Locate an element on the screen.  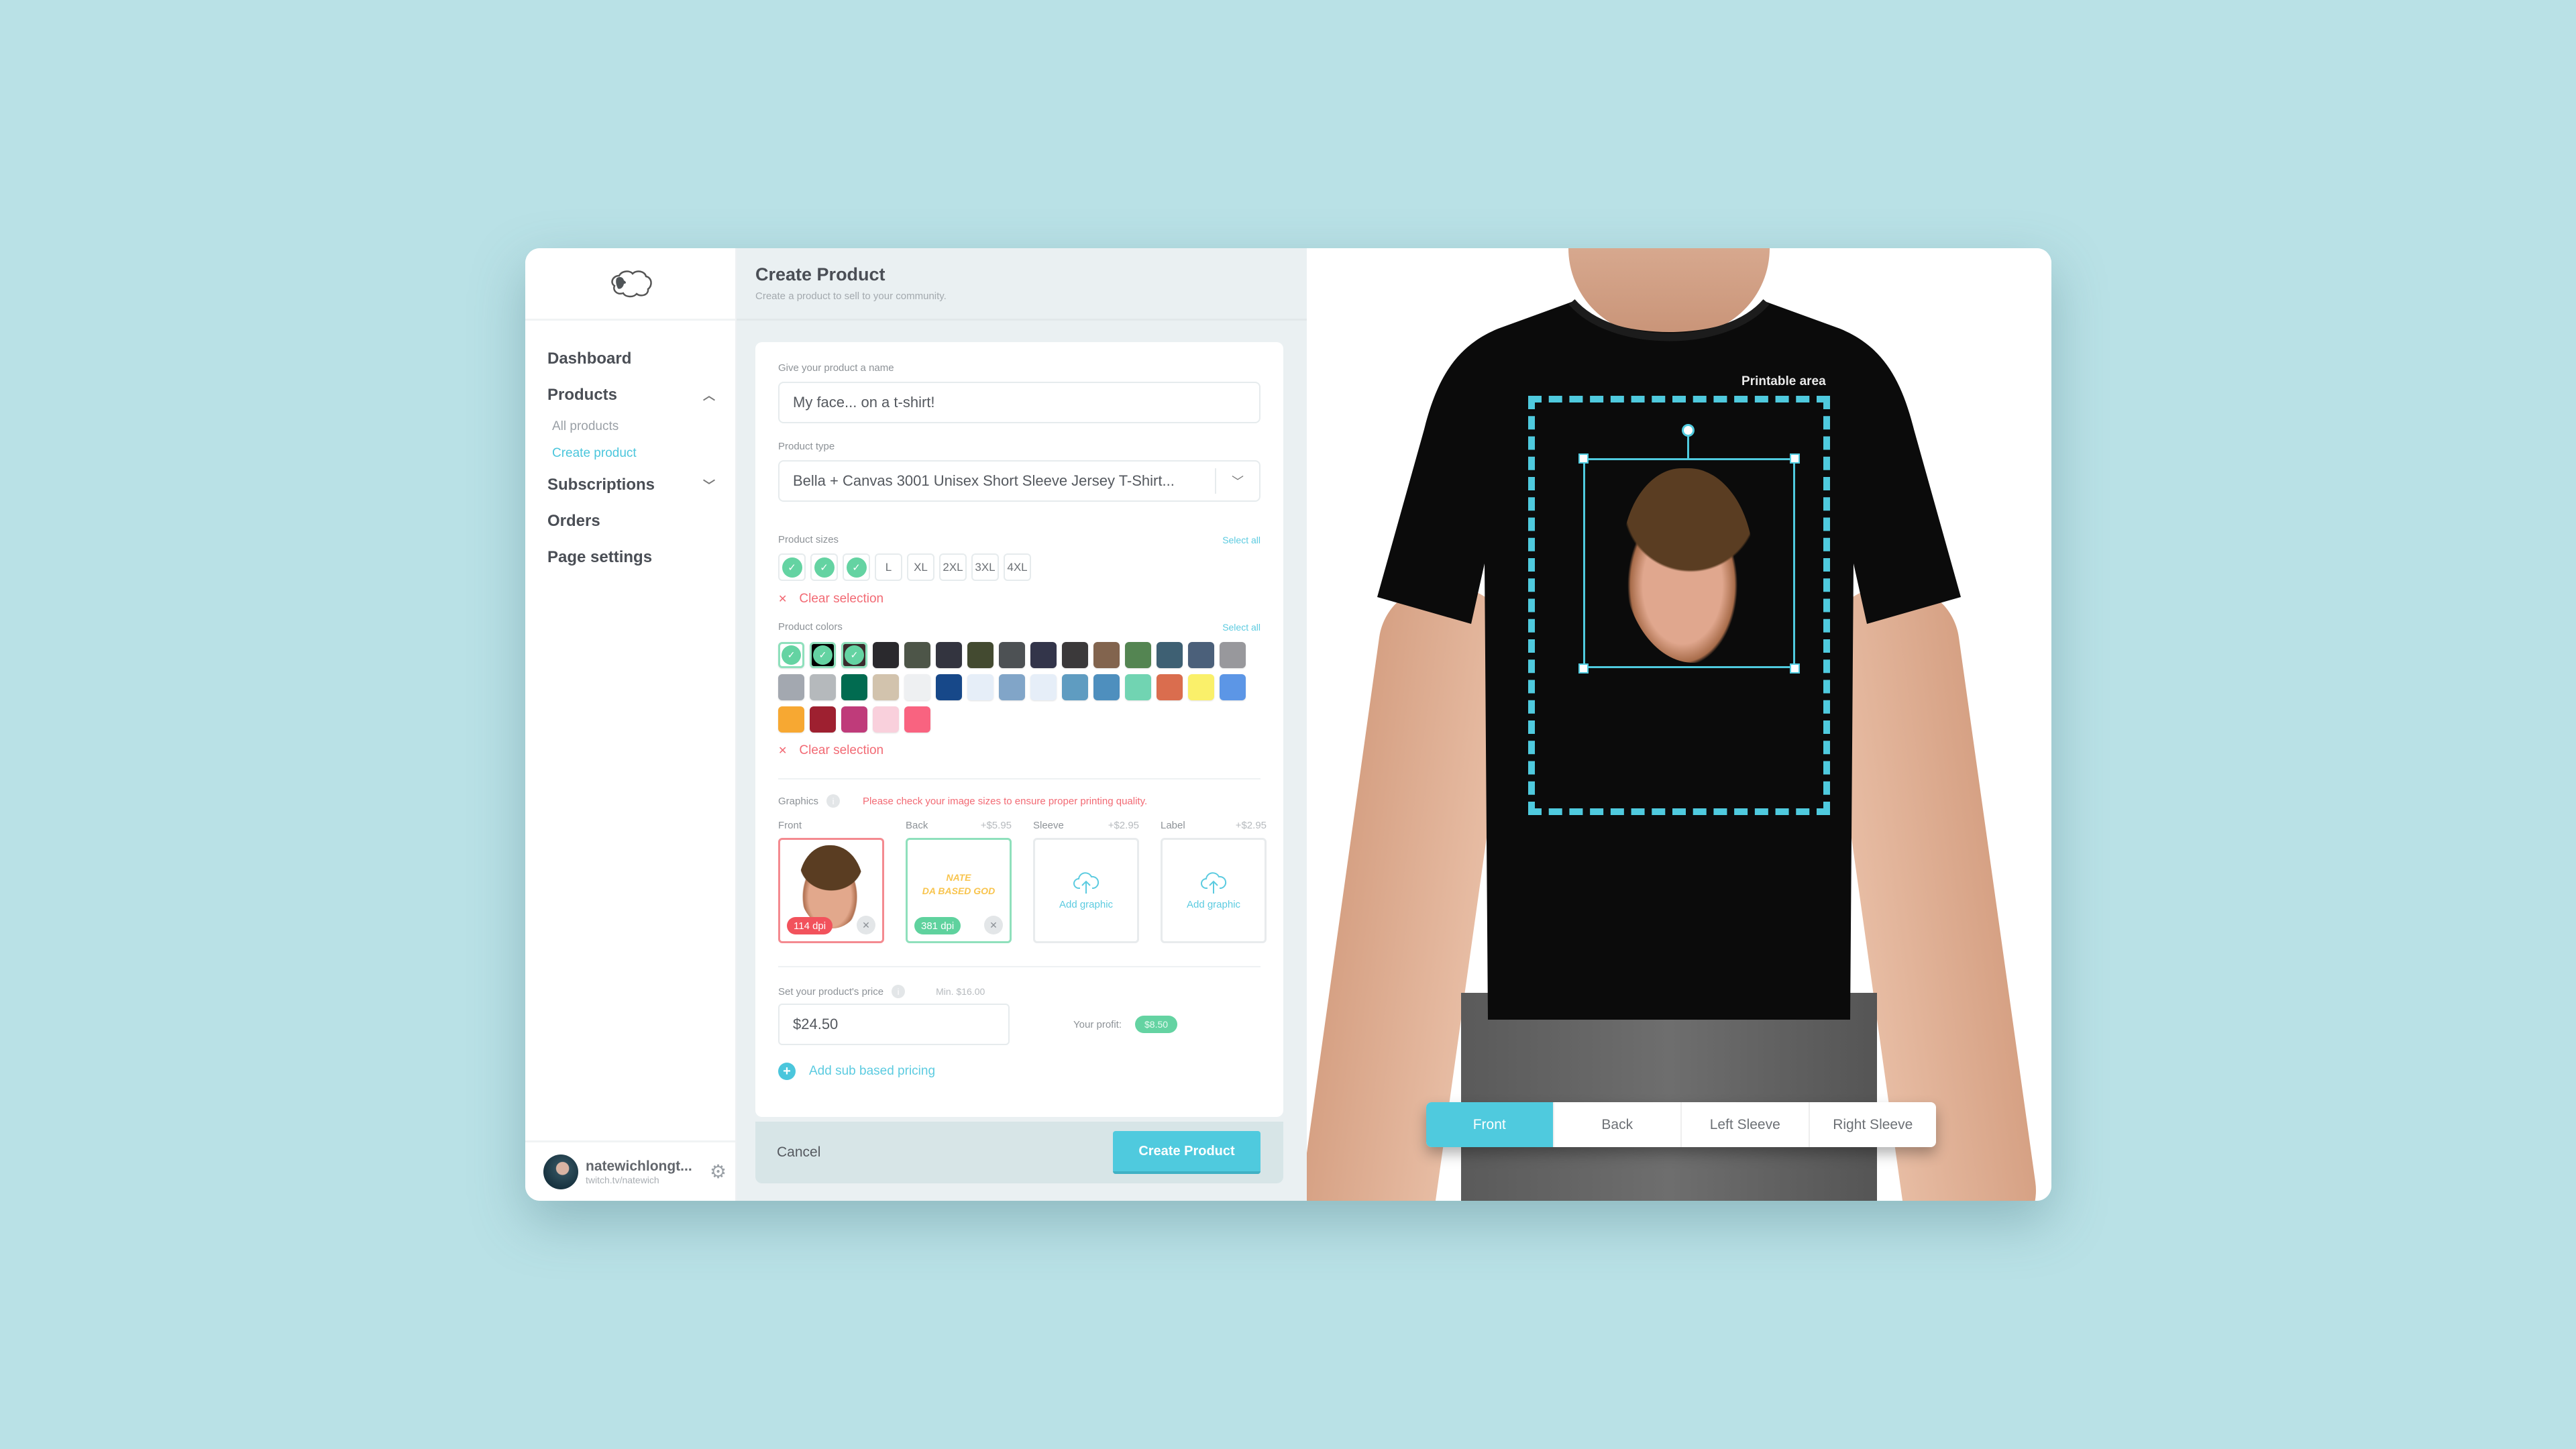
tab-back: Back is located at coordinates (1616, 1124).